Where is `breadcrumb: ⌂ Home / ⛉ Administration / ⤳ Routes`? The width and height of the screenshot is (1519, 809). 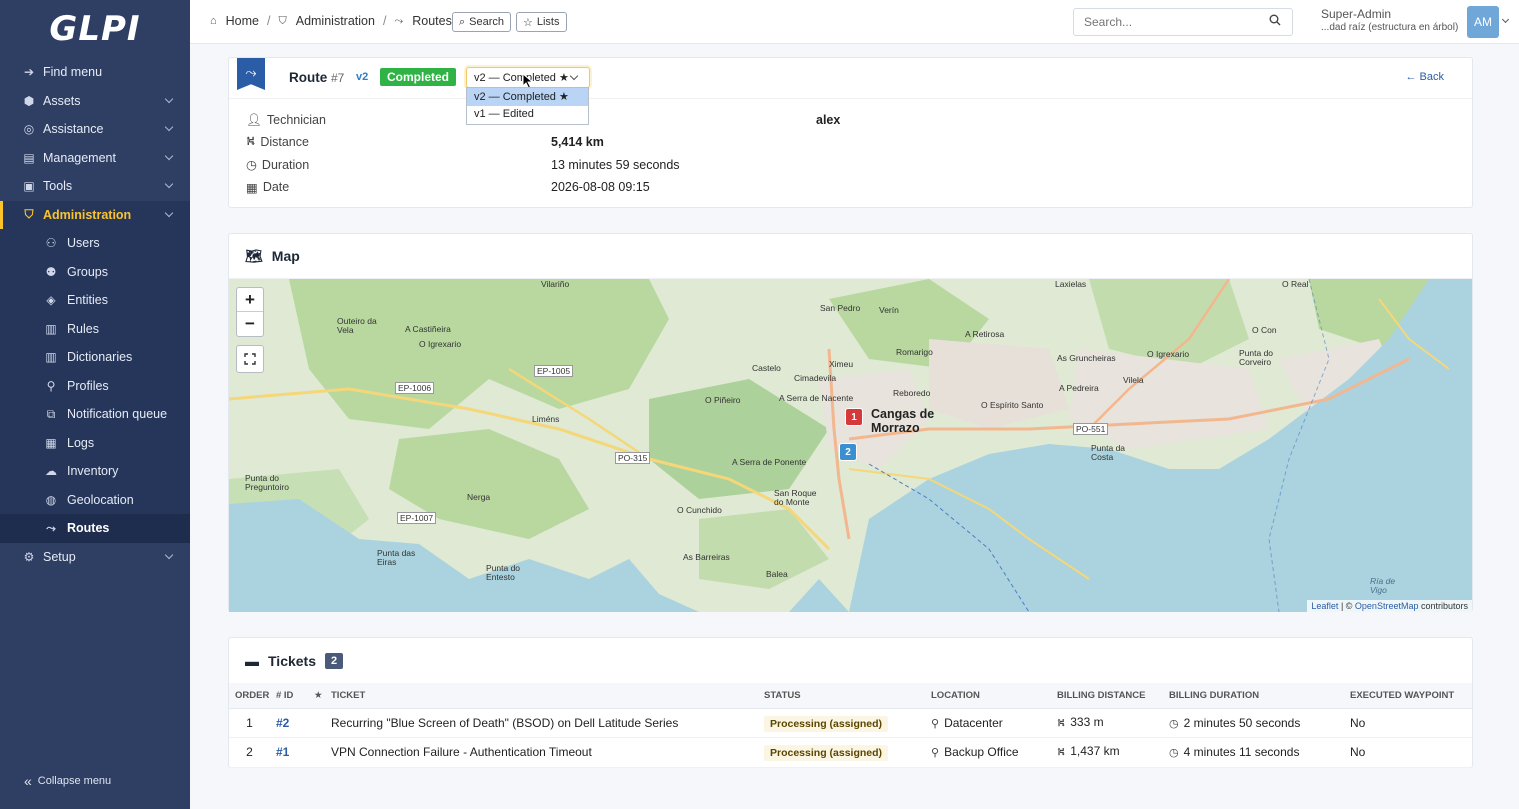
breadcrumb: ⌂ Home / ⛉ Administration / ⤳ Routes is located at coordinates (331, 21).